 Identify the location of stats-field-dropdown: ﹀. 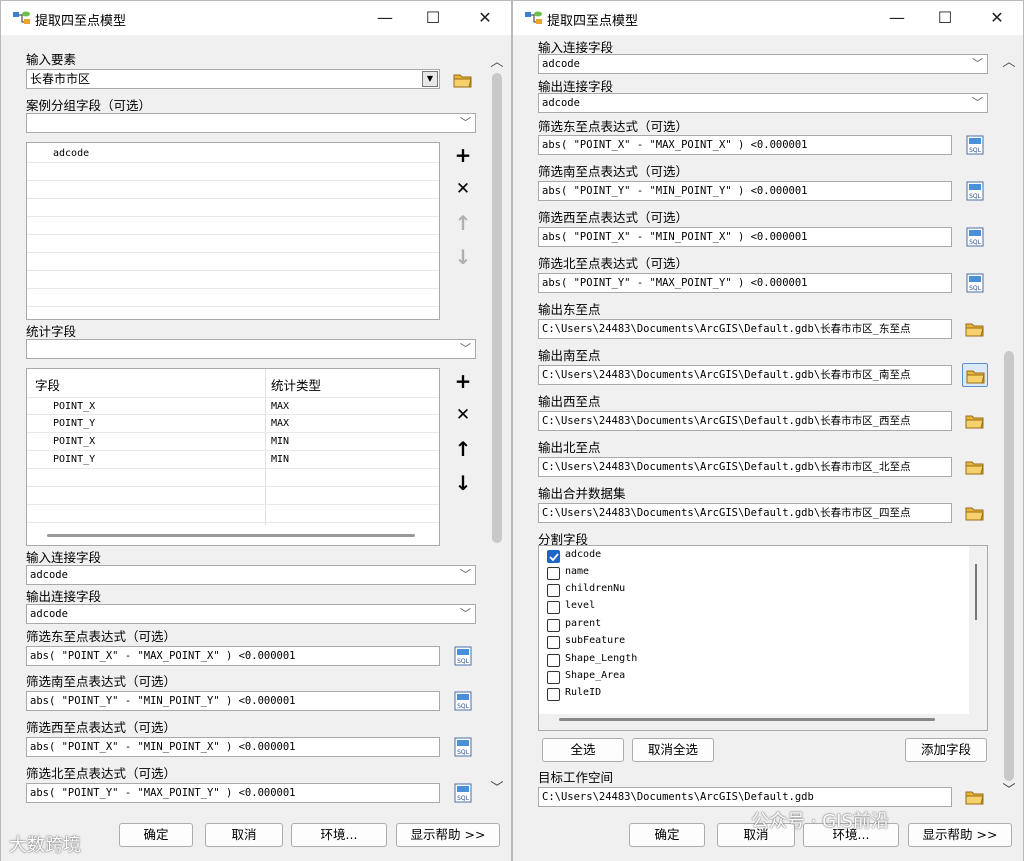
(251, 349).